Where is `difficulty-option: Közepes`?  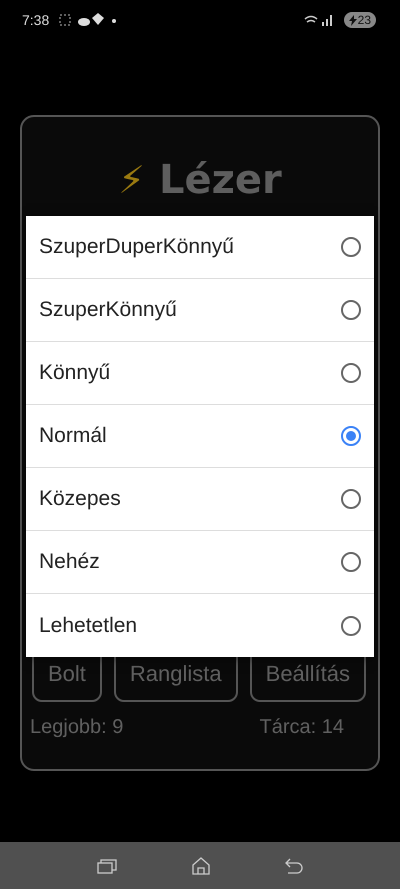 difficulty-option: Közepes is located at coordinates (200, 499).